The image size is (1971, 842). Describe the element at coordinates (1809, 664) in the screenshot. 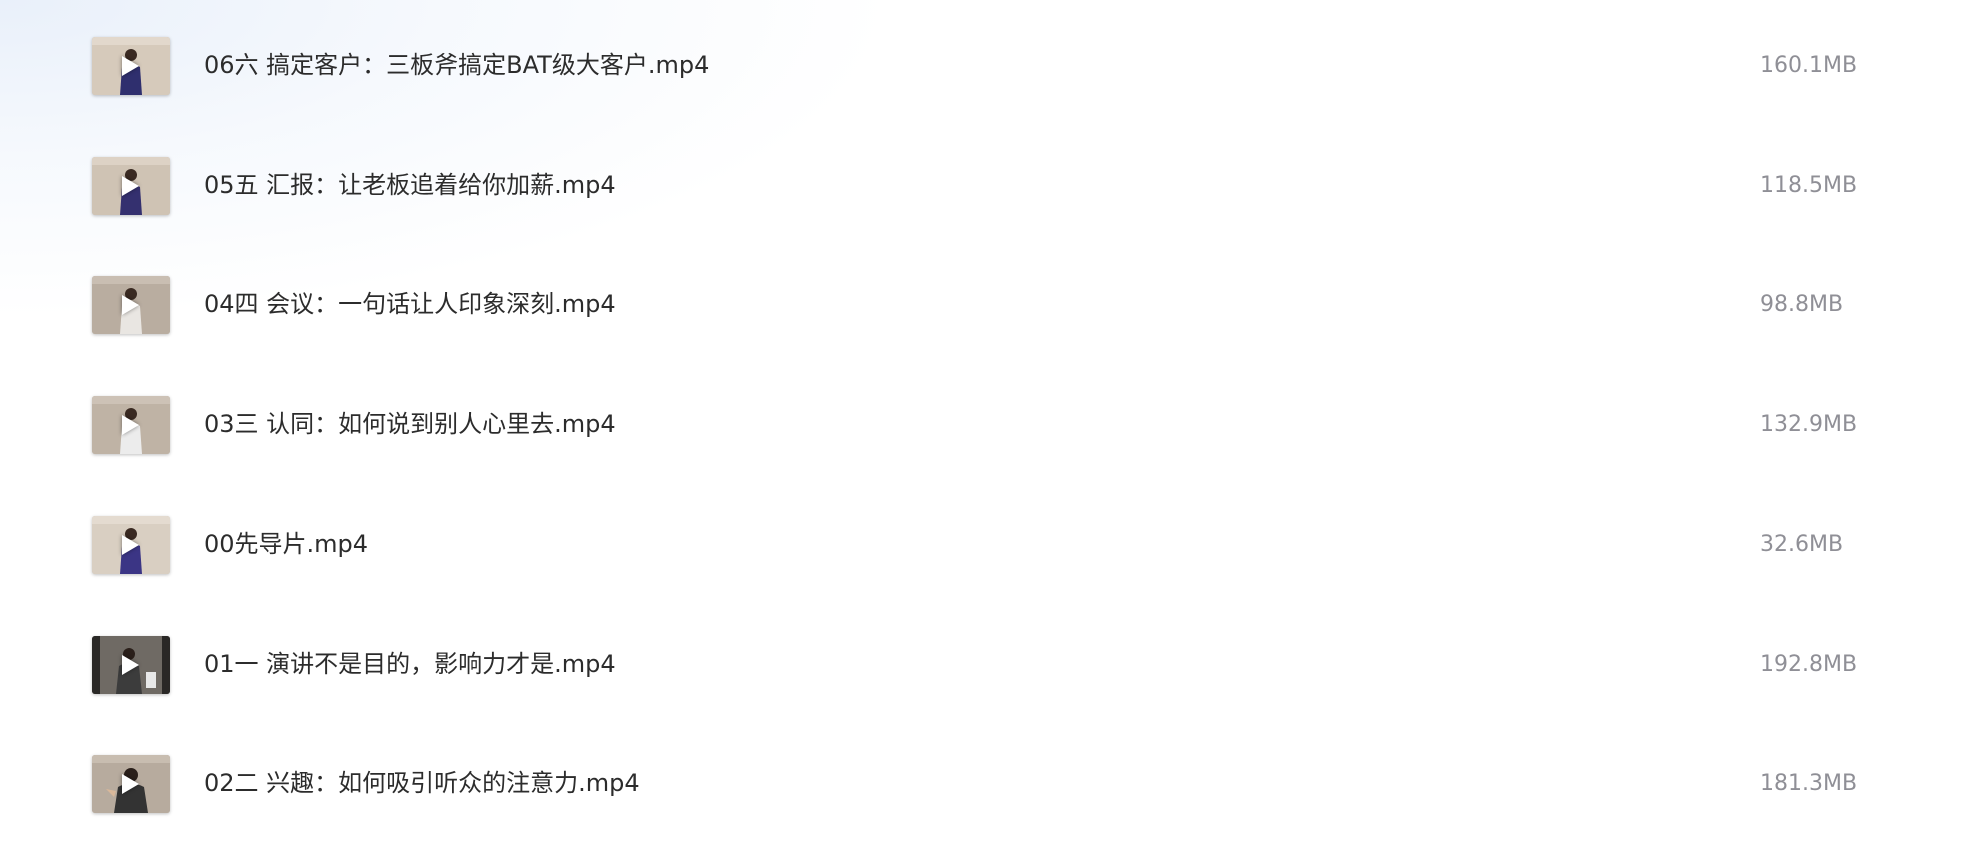

I see `file-size: 192.8MB` at that location.